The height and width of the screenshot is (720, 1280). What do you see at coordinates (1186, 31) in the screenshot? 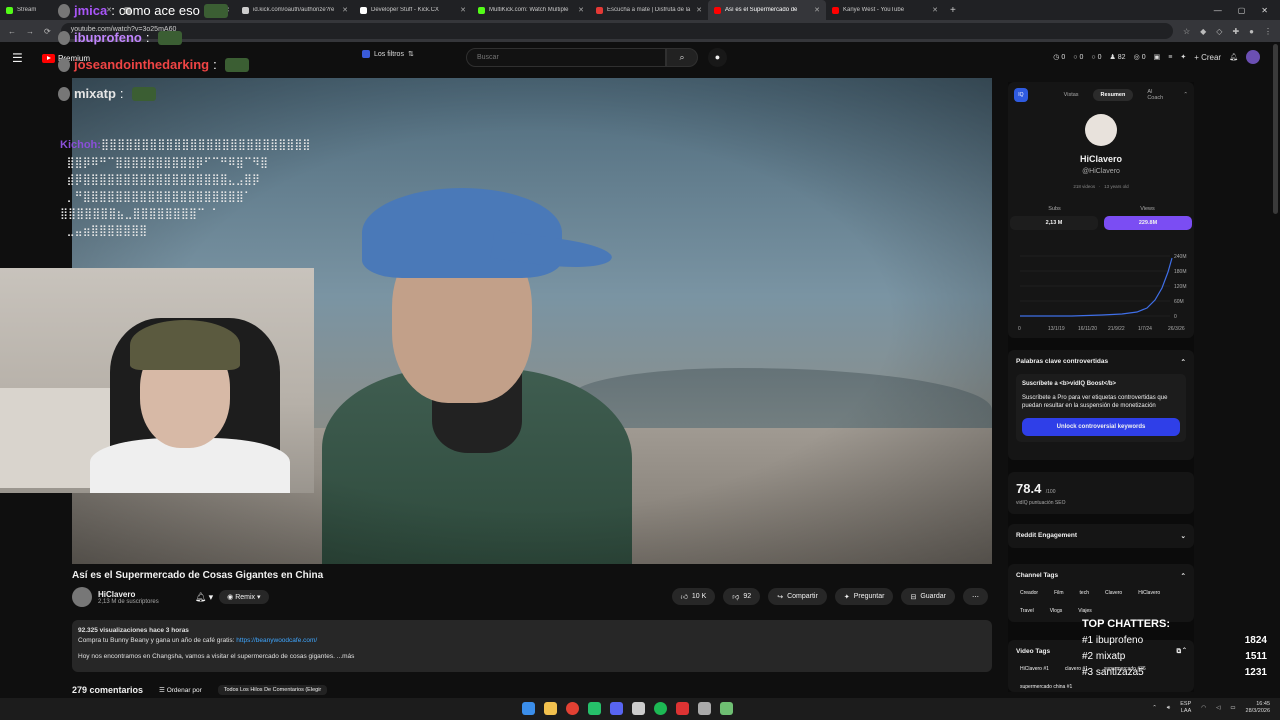
I see `bookmark-icon: ☆` at bounding box center [1186, 31].